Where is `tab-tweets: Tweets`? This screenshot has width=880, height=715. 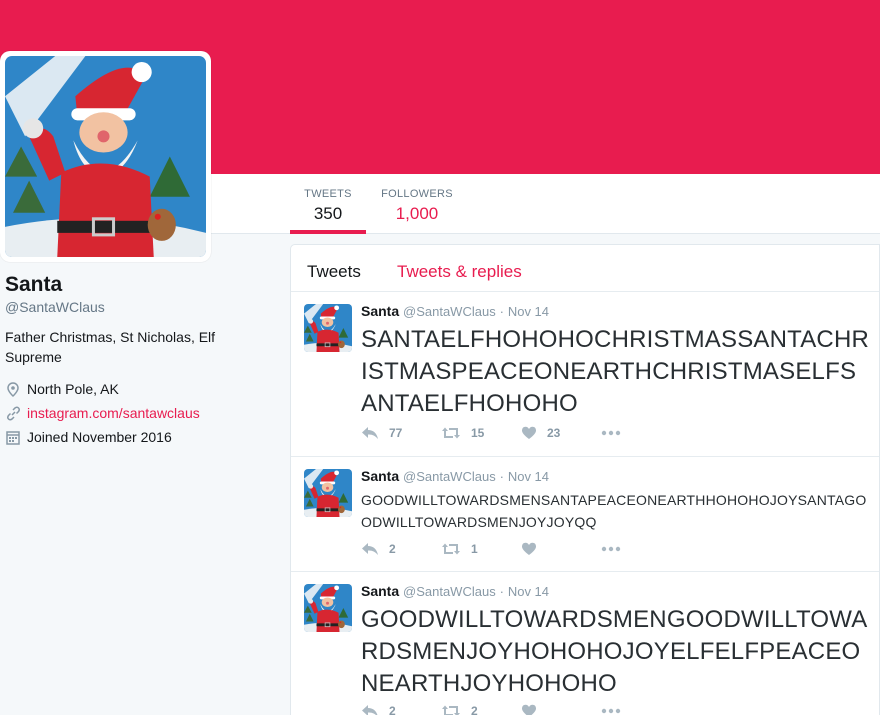
tab-tweets: Tweets is located at coordinates (334, 272).